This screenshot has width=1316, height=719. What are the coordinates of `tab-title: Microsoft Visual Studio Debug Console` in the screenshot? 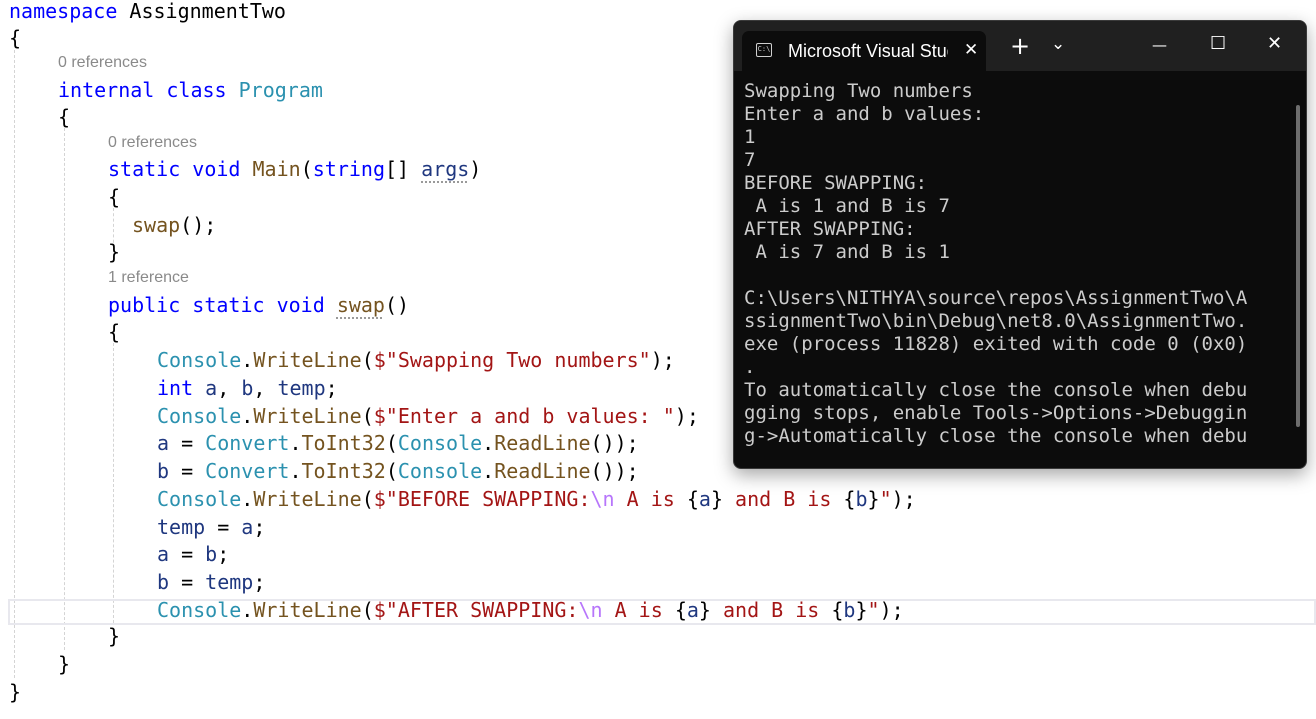 It's located at (868, 51).